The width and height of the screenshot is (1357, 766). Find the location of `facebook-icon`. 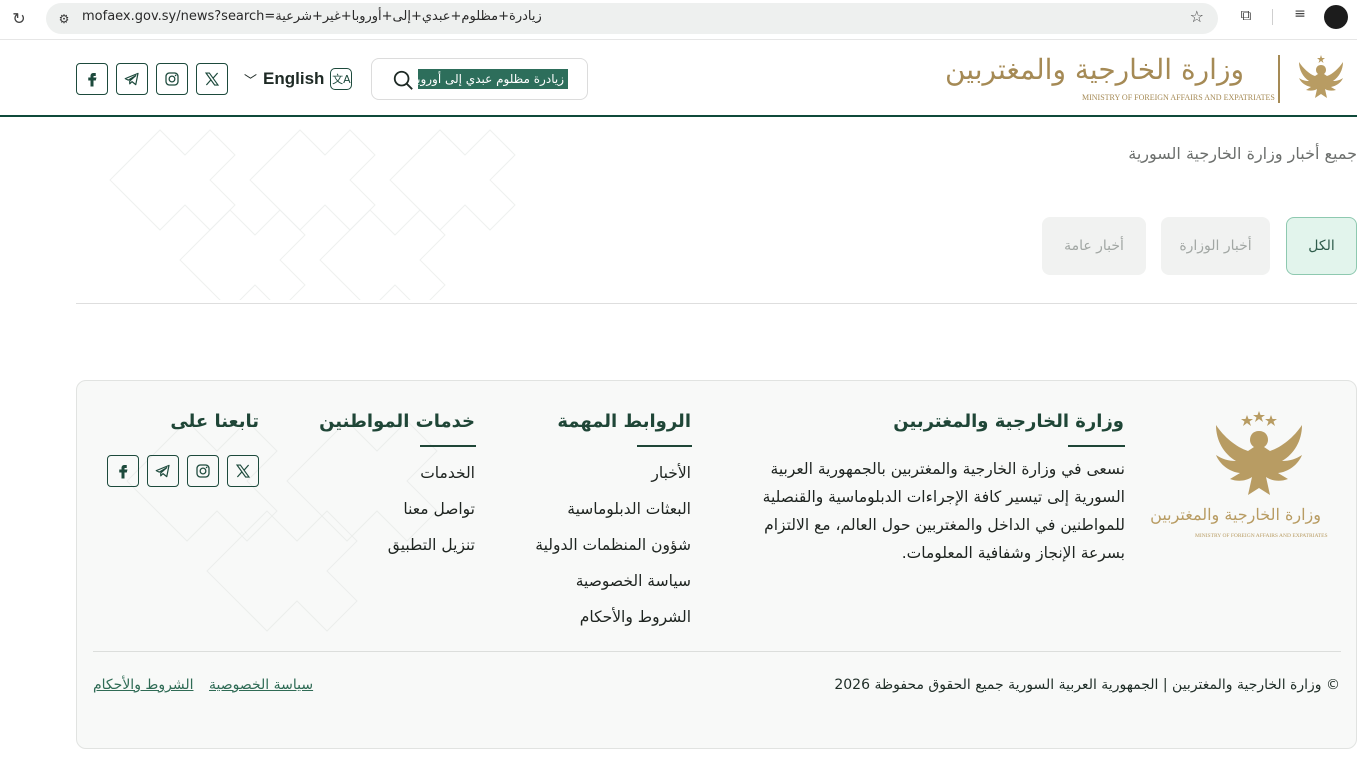

facebook-icon is located at coordinates (92, 79).